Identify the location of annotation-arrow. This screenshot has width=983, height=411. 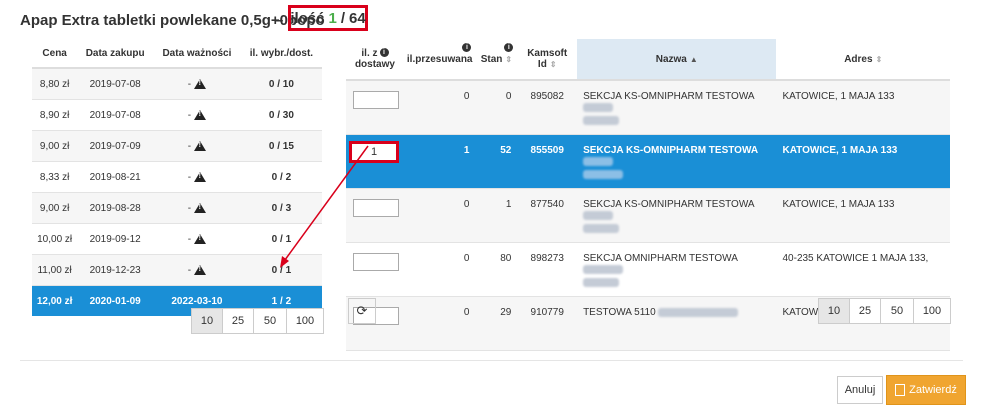
(324, 206).